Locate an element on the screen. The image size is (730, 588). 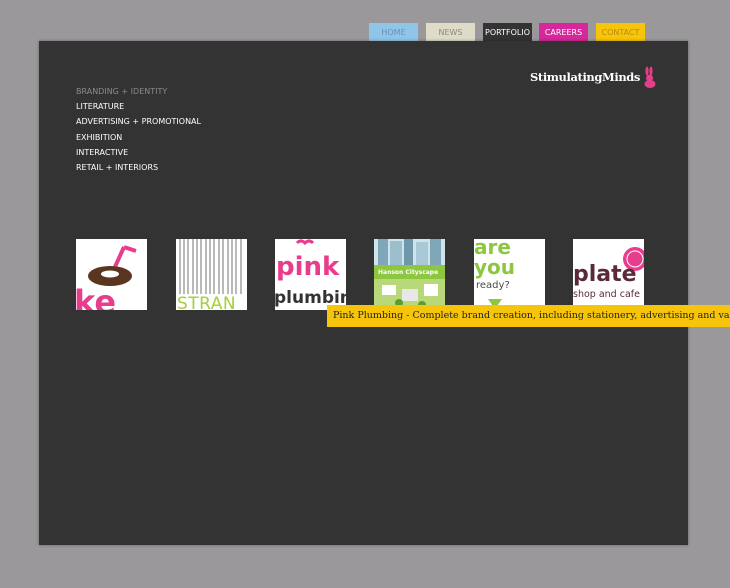
nav-item-literature: LITERATURE is located at coordinates (138, 106).